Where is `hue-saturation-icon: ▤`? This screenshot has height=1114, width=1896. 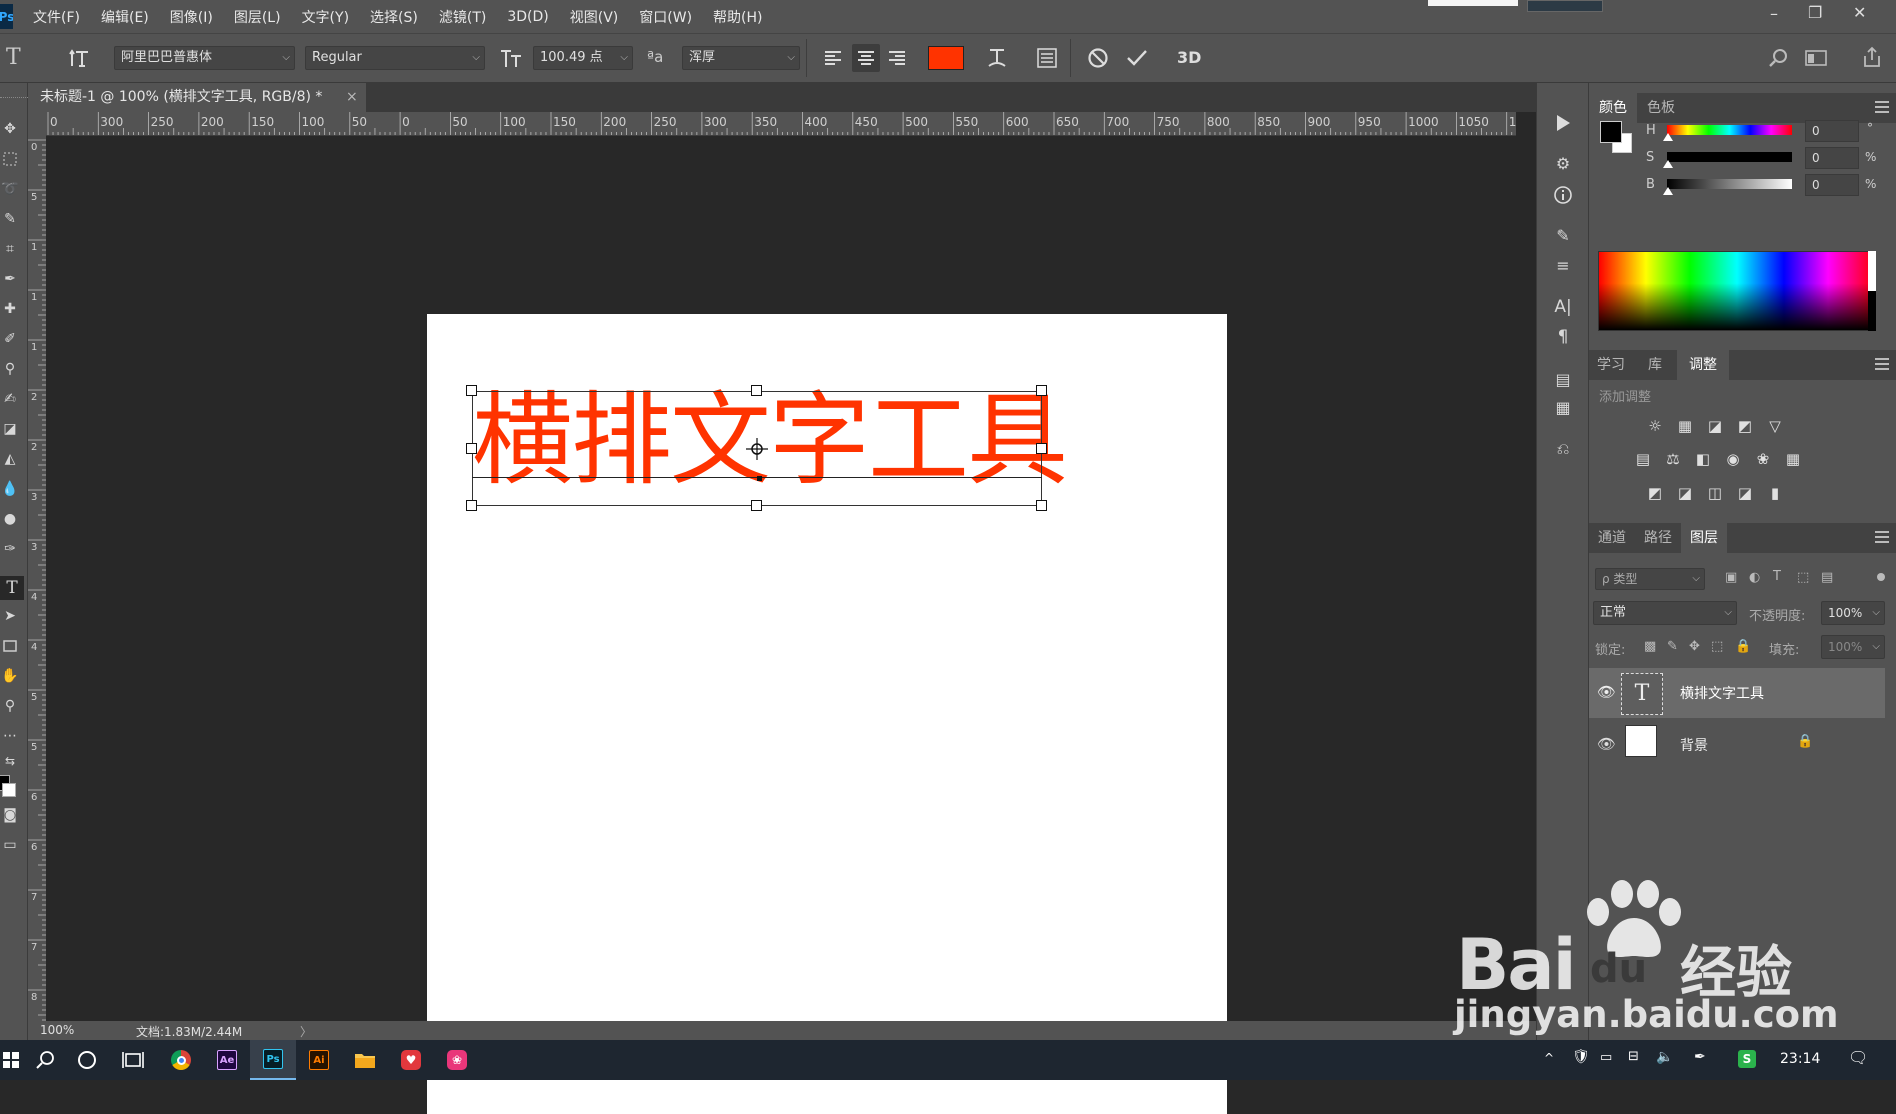 hue-saturation-icon: ▤ is located at coordinates (1643, 459).